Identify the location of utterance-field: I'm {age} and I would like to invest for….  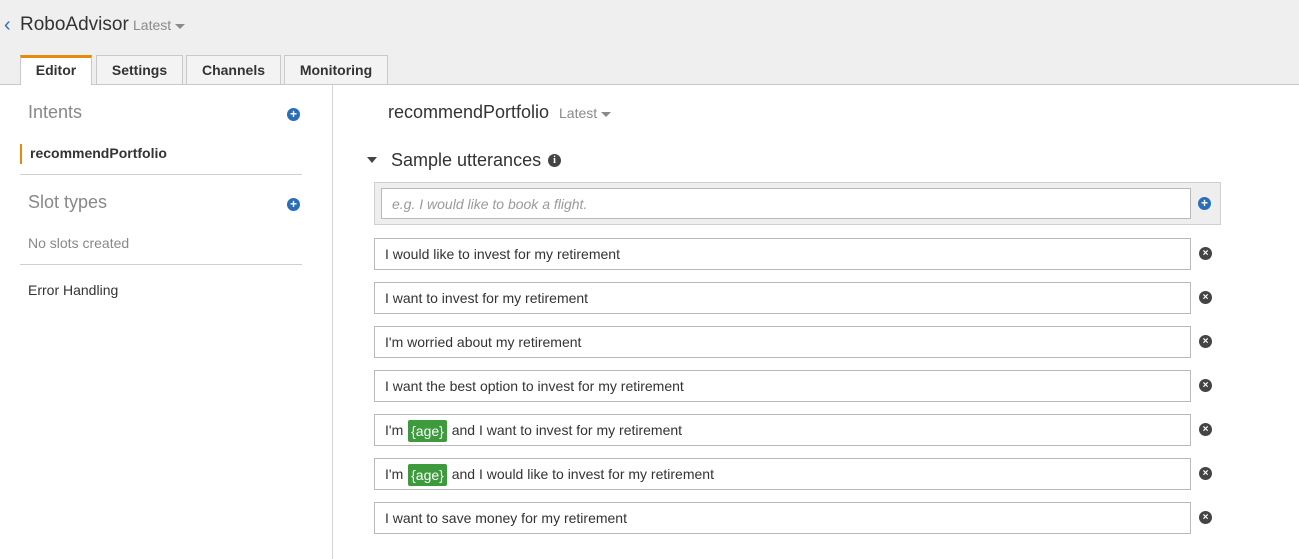
(782, 474).